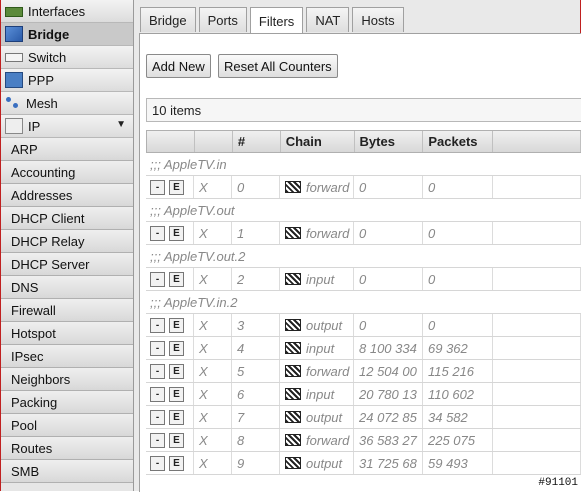 The width and height of the screenshot is (581, 492). I want to click on sidebar-item-ip: IP ▼, so click(67, 126).